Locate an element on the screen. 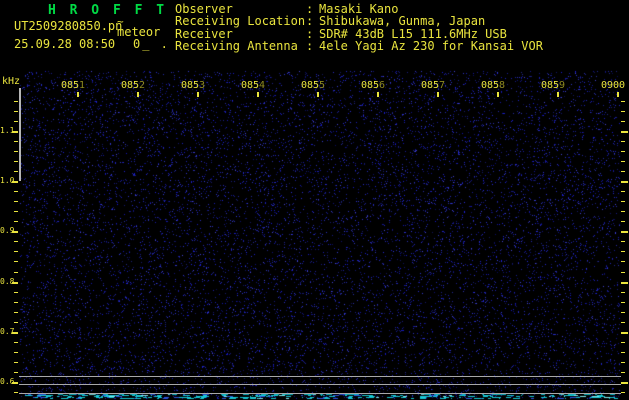 Image resolution: width=629 pixels, height=400 pixels. time-label-dim-digit: 8 is located at coordinates (502, 85).